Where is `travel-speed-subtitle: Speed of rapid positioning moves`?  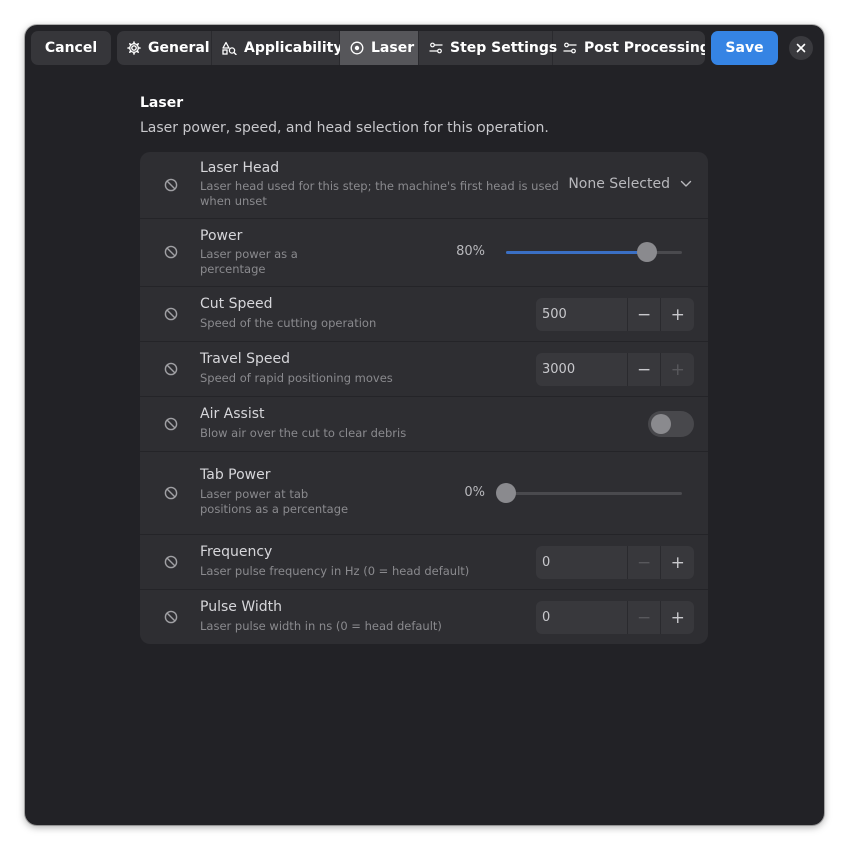
travel-speed-subtitle: Speed of rapid positioning moves is located at coordinates (296, 378).